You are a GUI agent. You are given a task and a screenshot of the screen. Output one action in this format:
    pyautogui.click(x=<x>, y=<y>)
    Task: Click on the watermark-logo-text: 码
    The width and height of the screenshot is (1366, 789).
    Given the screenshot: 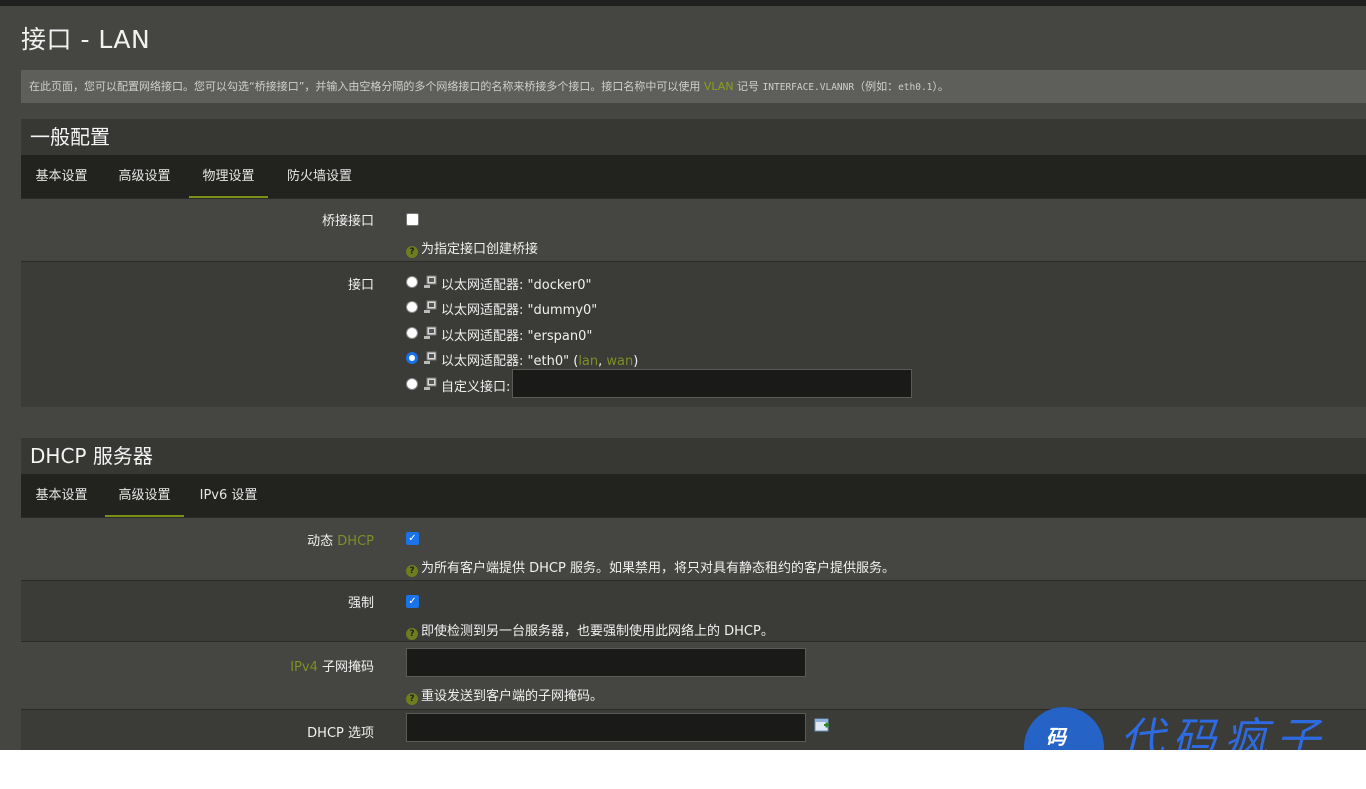 What is the action you would take?
    pyautogui.click(x=1056, y=737)
    